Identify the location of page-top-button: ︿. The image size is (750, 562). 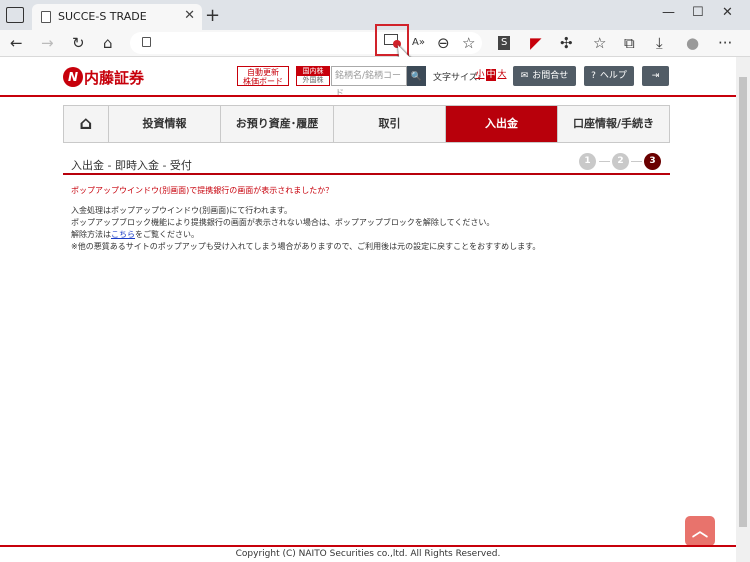
(700, 531).